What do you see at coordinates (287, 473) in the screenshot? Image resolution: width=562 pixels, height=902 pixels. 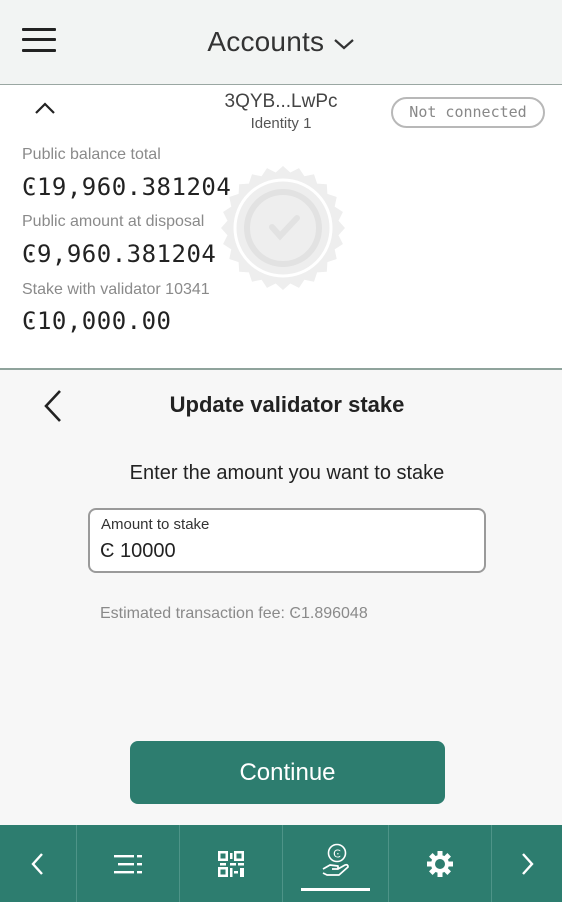 I see `stake-instruction: Enter the amount you want to stake` at bounding box center [287, 473].